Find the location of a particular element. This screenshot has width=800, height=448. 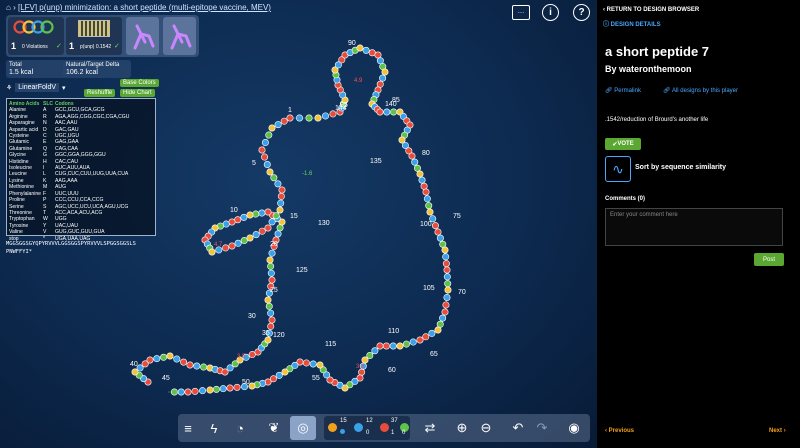

next-link: Next › is located at coordinates (777, 431).